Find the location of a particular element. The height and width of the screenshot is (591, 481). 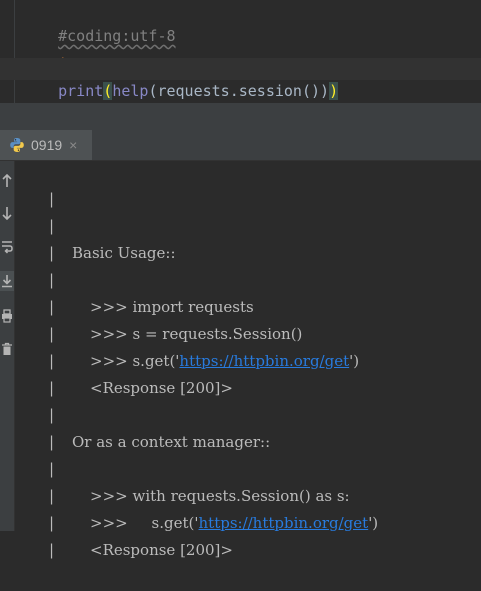

panel-splitter is located at coordinates (240, 116).